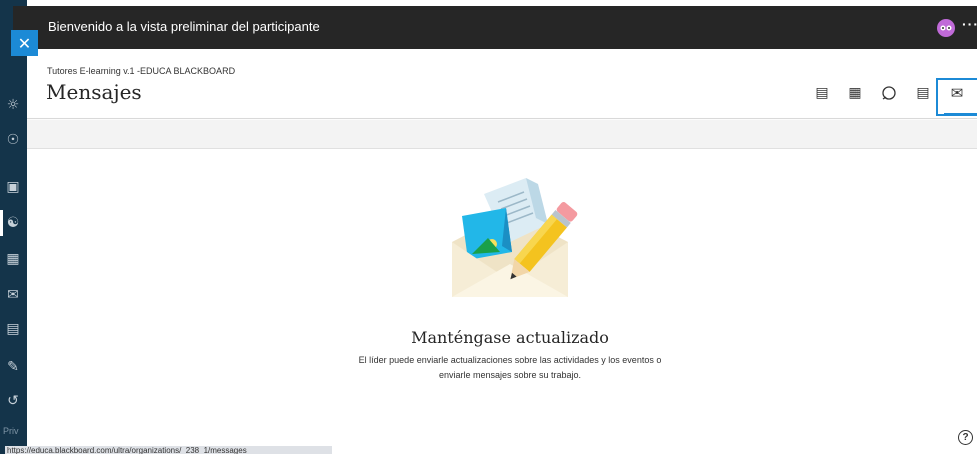 The width and height of the screenshot is (977, 454). What do you see at coordinates (13, 140) in the screenshot?
I see `globe-icon: ☉` at bounding box center [13, 140].